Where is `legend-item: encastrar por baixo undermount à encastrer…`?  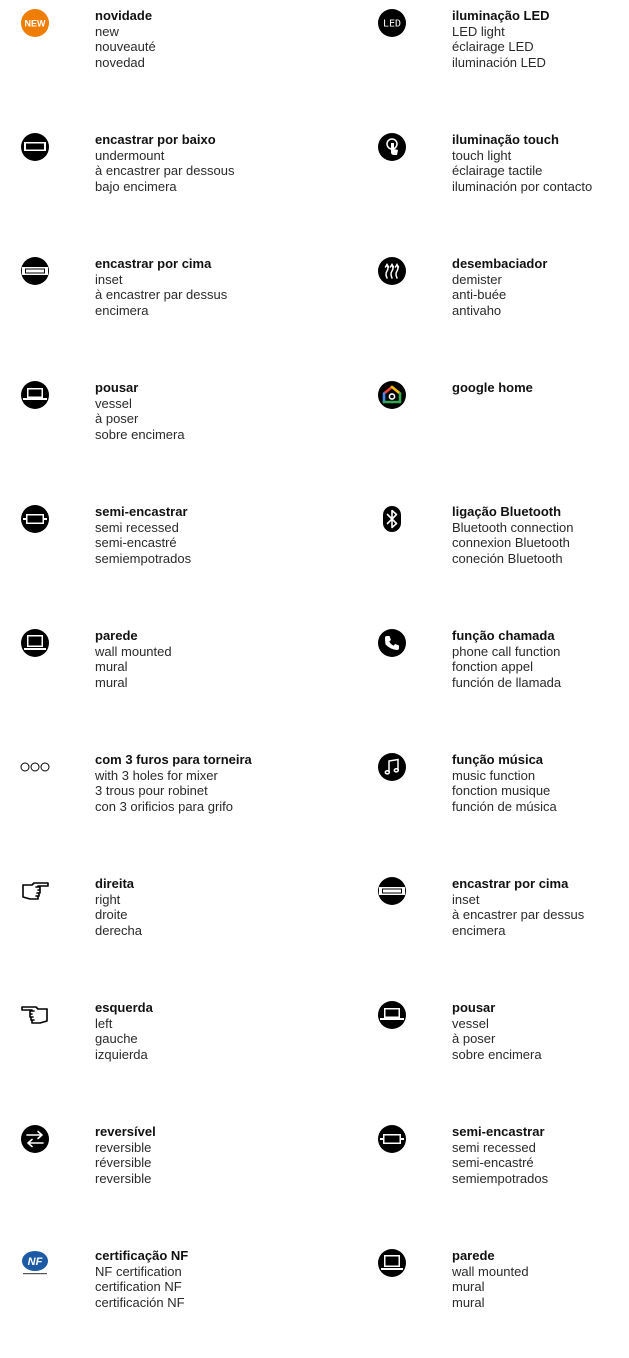 legend-item: encastrar por baixo undermount à encastrer… is located at coordinates (150, 187).